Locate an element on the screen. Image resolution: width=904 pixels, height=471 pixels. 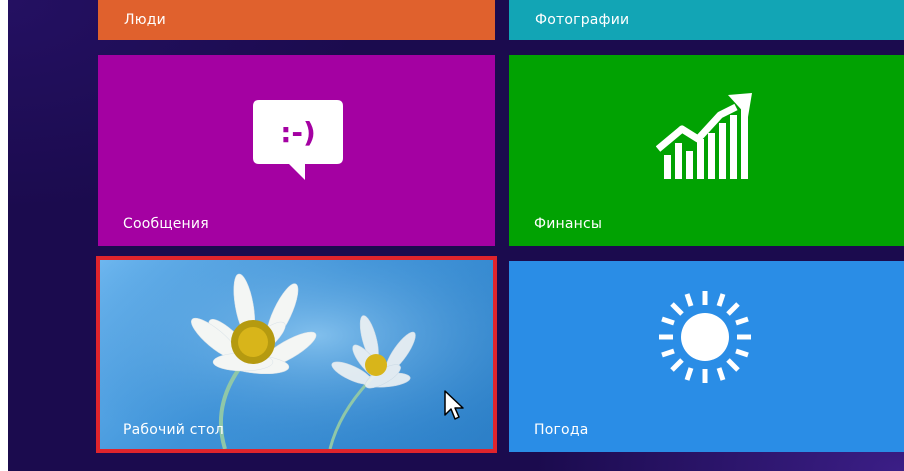
tile-photos: Фотографии is located at coordinates (706, 20).